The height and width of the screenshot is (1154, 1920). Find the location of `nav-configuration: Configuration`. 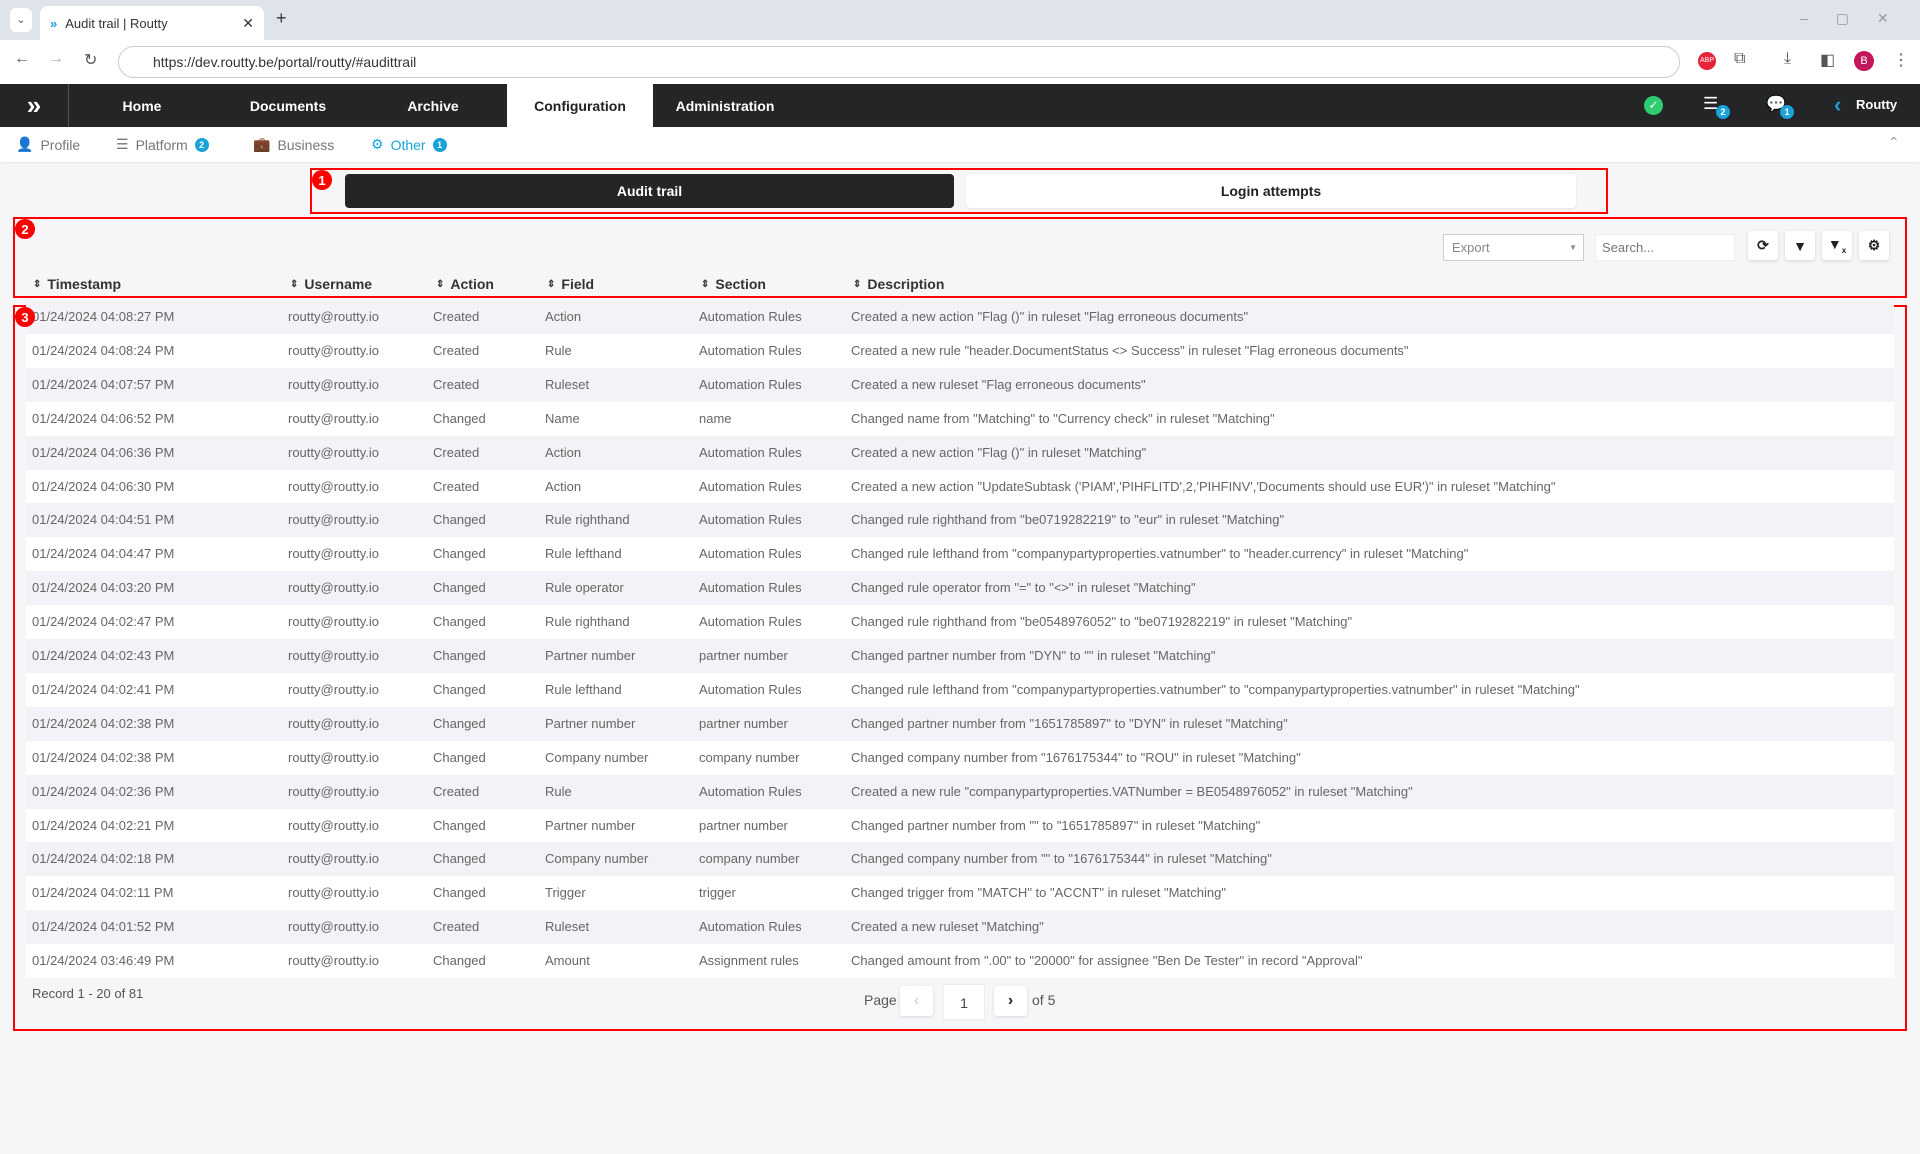

nav-configuration: Configuration is located at coordinates (580, 105).